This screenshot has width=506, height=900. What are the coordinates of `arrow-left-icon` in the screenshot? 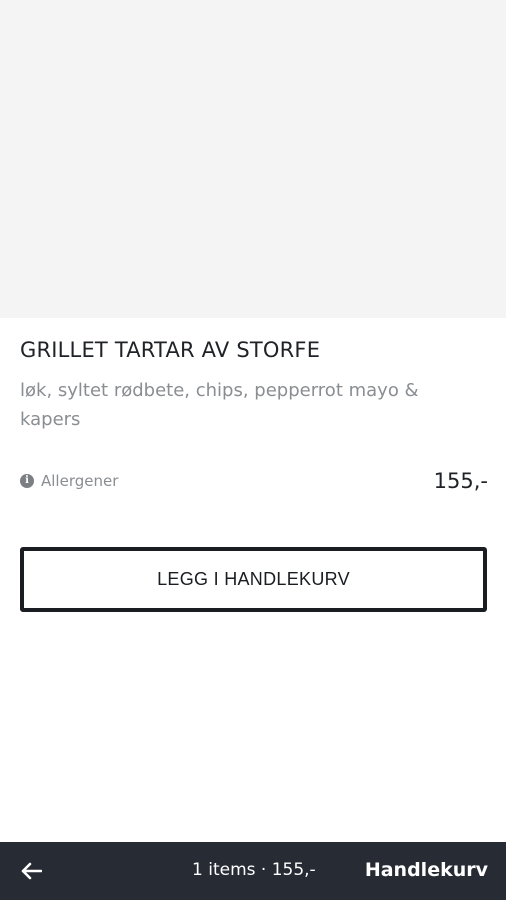 It's located at (31, 871).